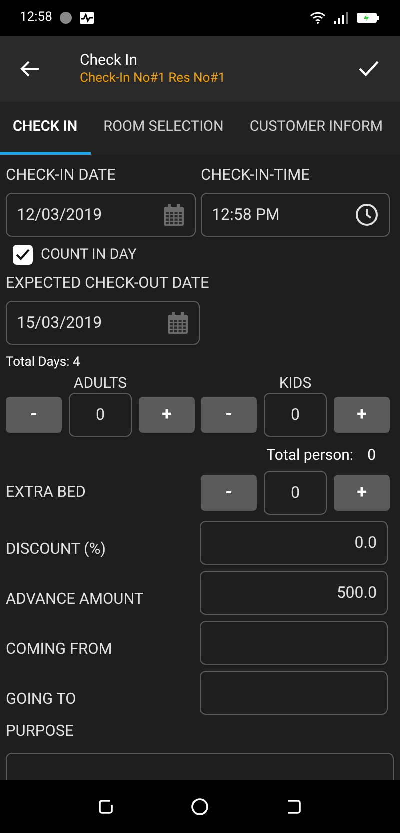  I want to click on total-days: Total Days: 4, so click(200, 363).